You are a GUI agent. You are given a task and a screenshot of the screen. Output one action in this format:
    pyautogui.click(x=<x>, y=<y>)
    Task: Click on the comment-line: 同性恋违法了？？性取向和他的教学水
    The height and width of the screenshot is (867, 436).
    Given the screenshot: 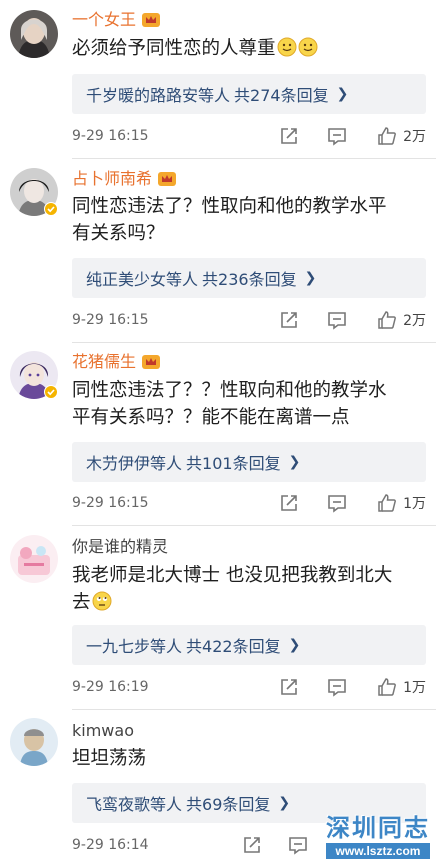 What is the action you would take?
    pyautogui.click(x=229, y=390)
    